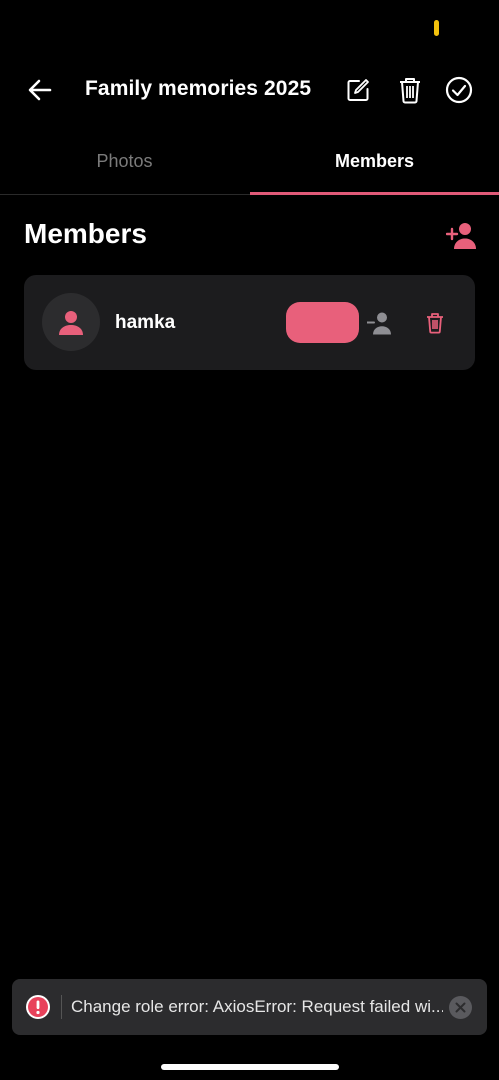  Describe the element at coordinates (322, 322) in the screenshot. I see `role-button` at that location.